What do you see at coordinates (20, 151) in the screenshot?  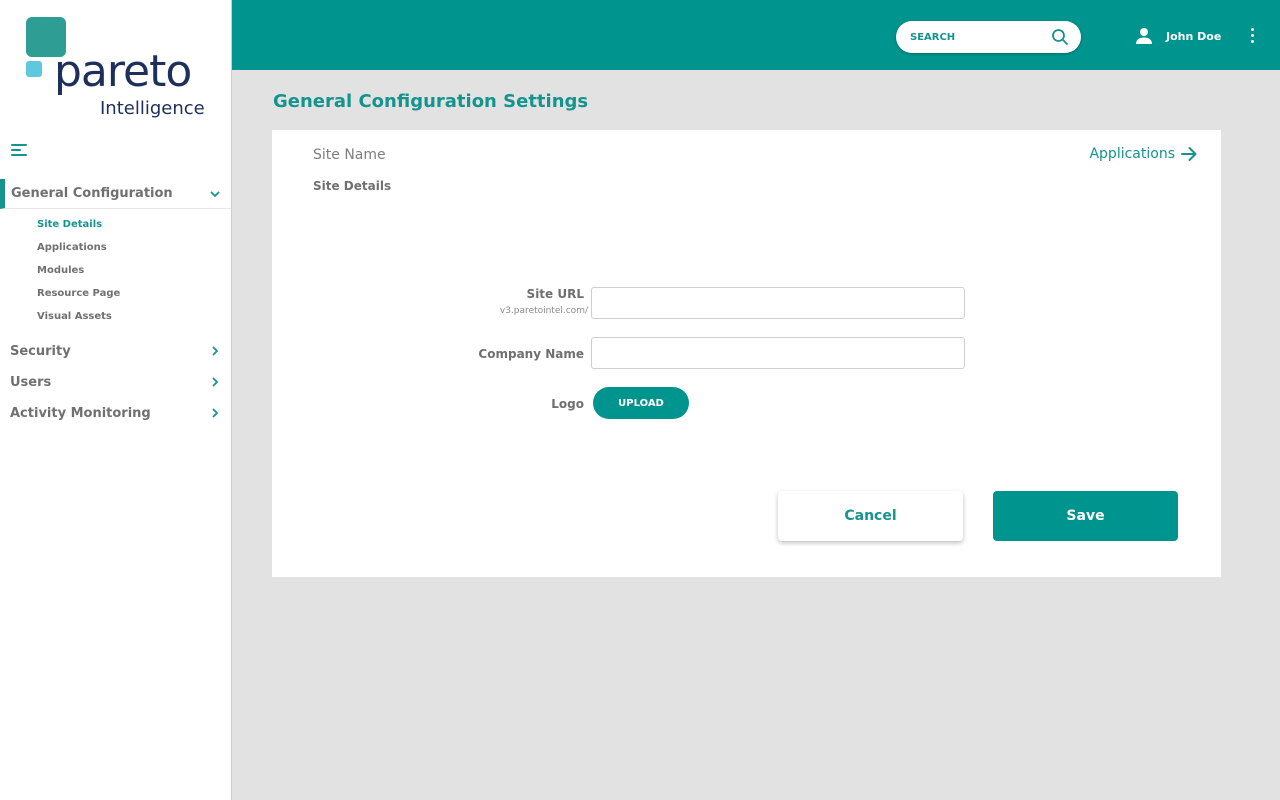 I see `hamburger-icon` at bounding box center [20, 151].